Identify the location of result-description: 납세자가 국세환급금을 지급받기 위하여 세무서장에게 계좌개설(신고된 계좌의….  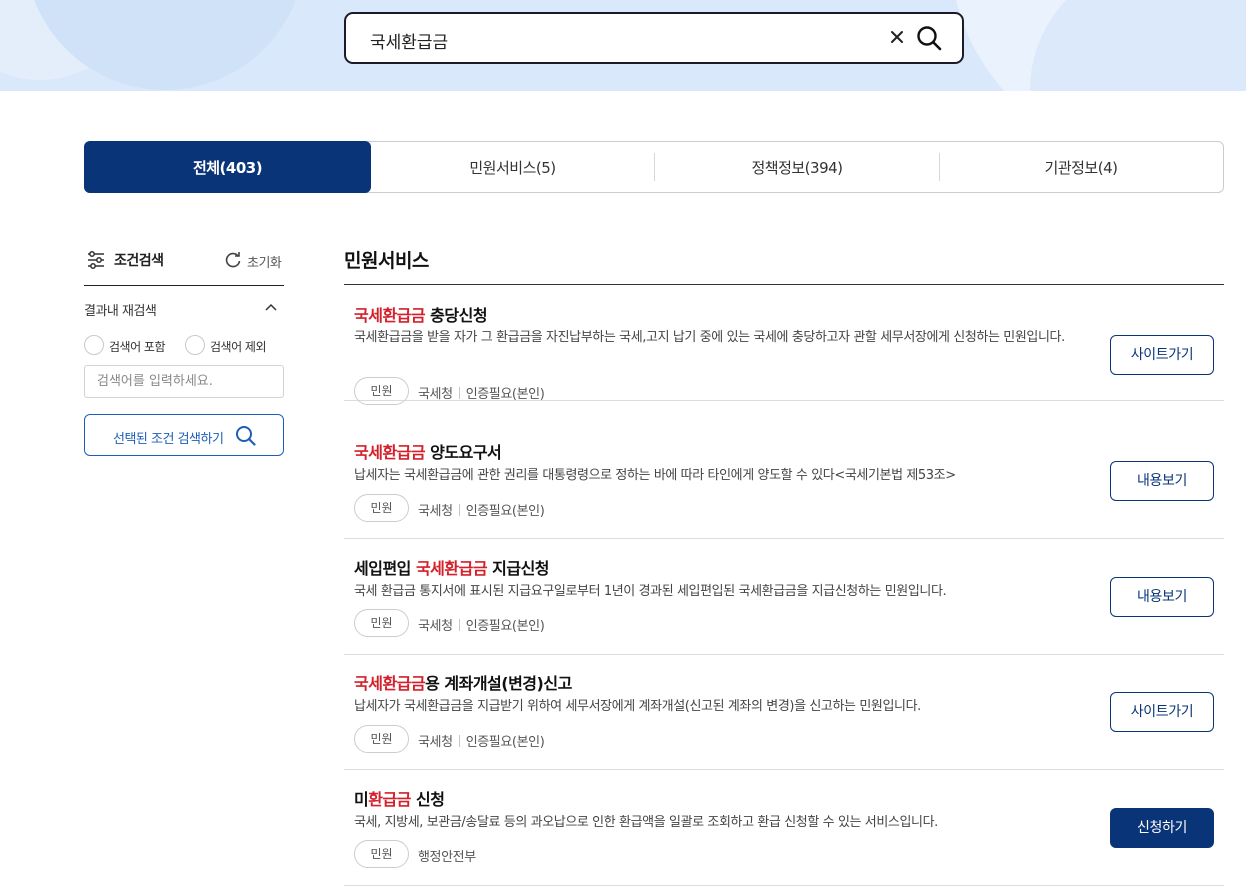
(637, 706).